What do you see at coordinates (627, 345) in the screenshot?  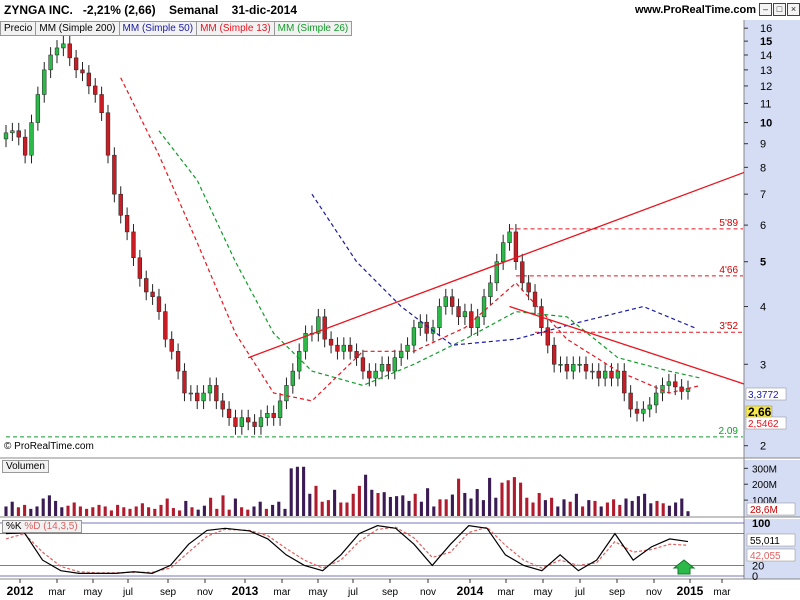 I see `trendline` at bounding box center [627, 345].